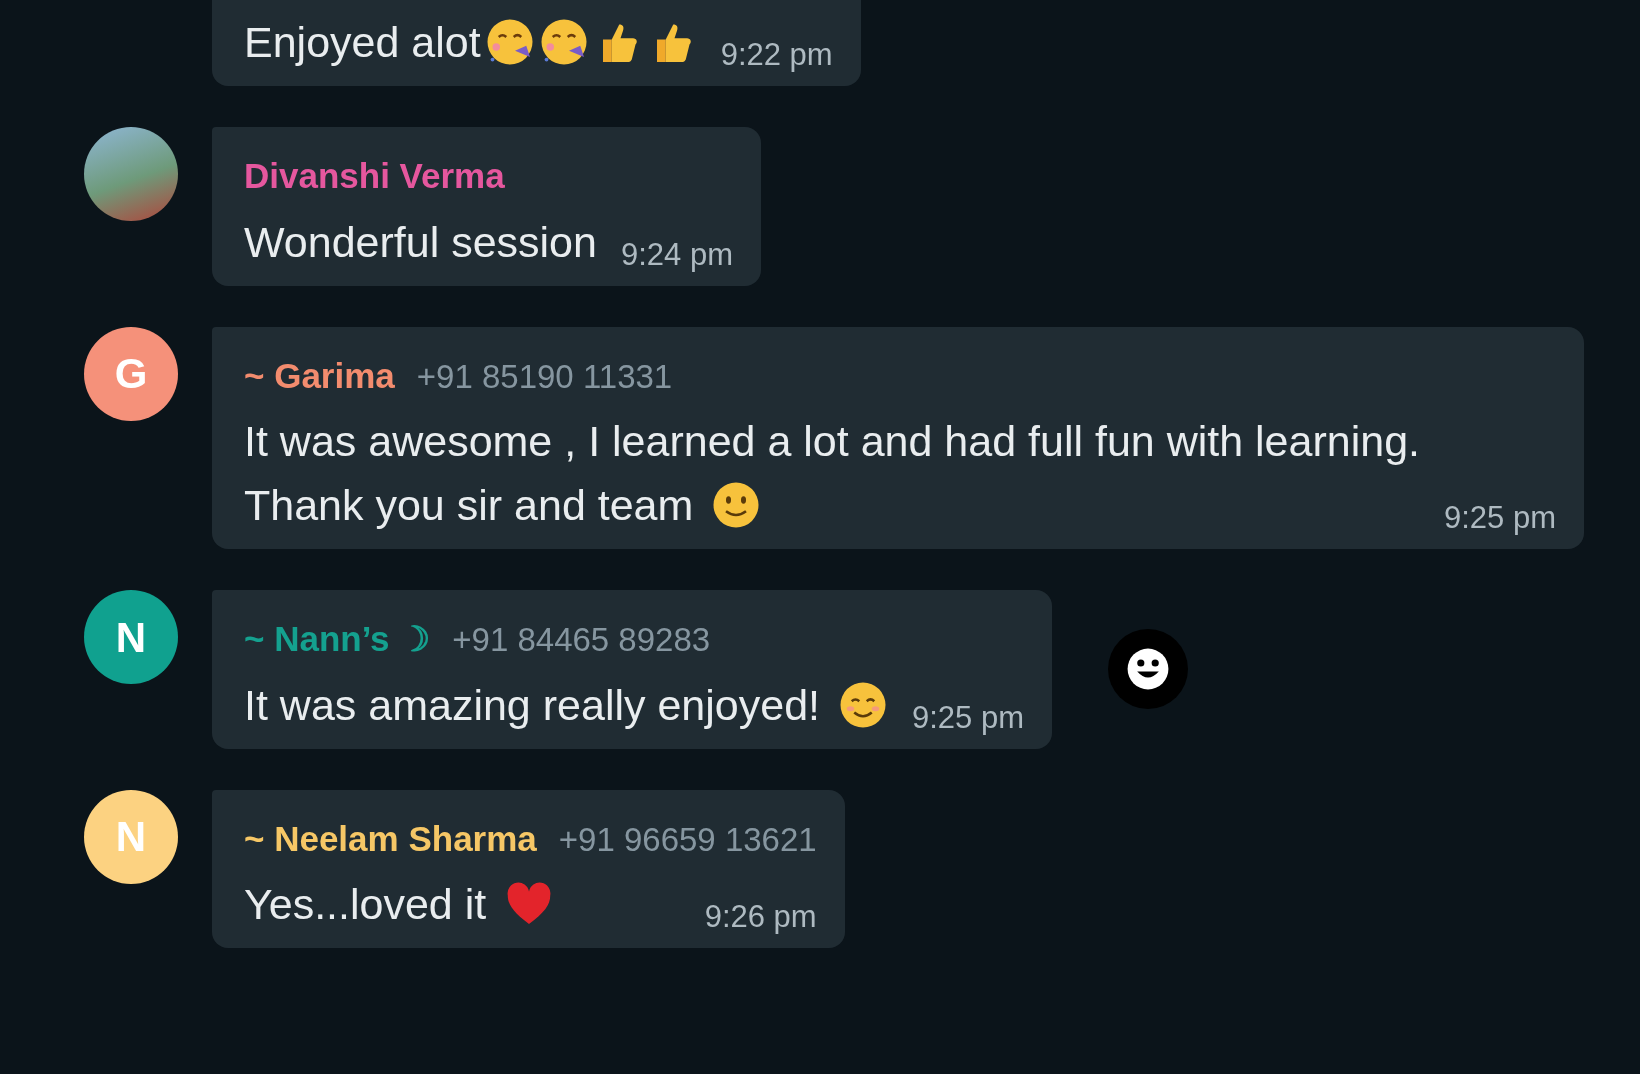 Image resolution: width=1640 pixels, height=1074 pixels. I want to click on message-text: It was awesome , I learned a lot and had full fun with learning., so click(832, 441).